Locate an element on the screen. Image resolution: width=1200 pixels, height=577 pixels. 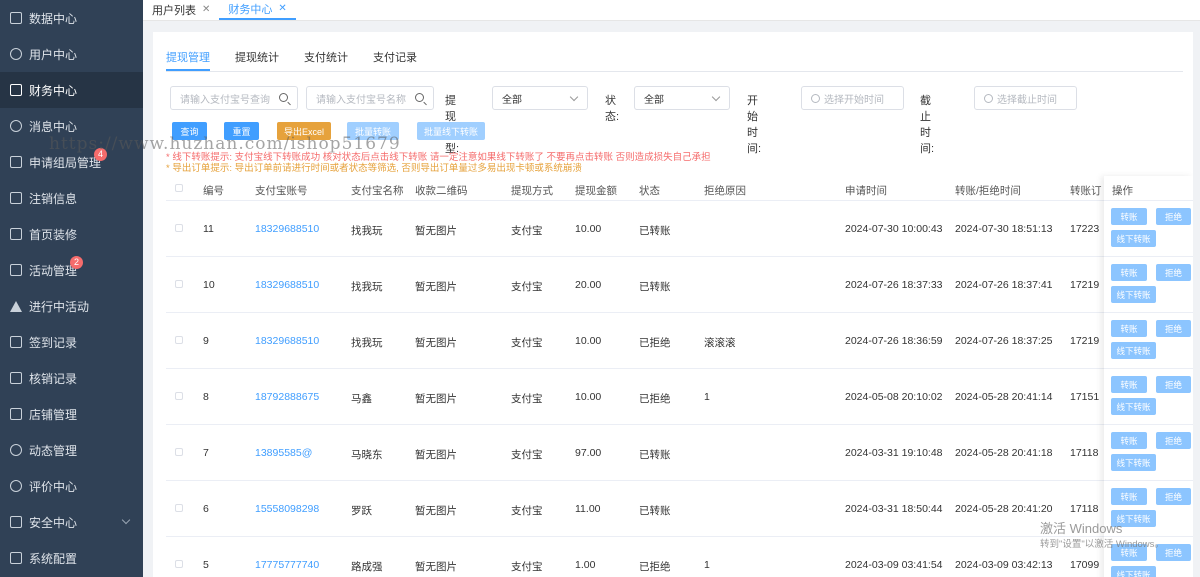
sidebar-item-activity-manage: 活动管理 2 is located at coordinates (71, 270).